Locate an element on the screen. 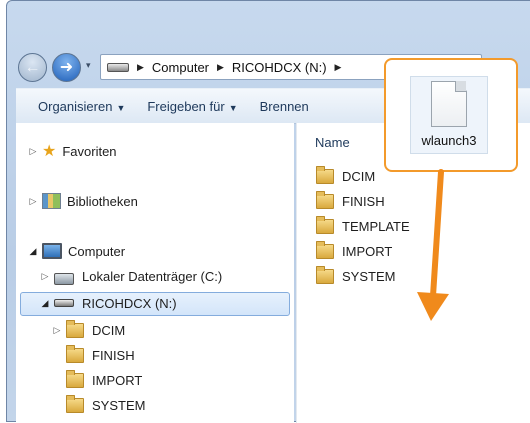 Image resolution: width=530 pixels, height=423 pixels. tree-item-label: FINISH is located at coordinates (113, 355).